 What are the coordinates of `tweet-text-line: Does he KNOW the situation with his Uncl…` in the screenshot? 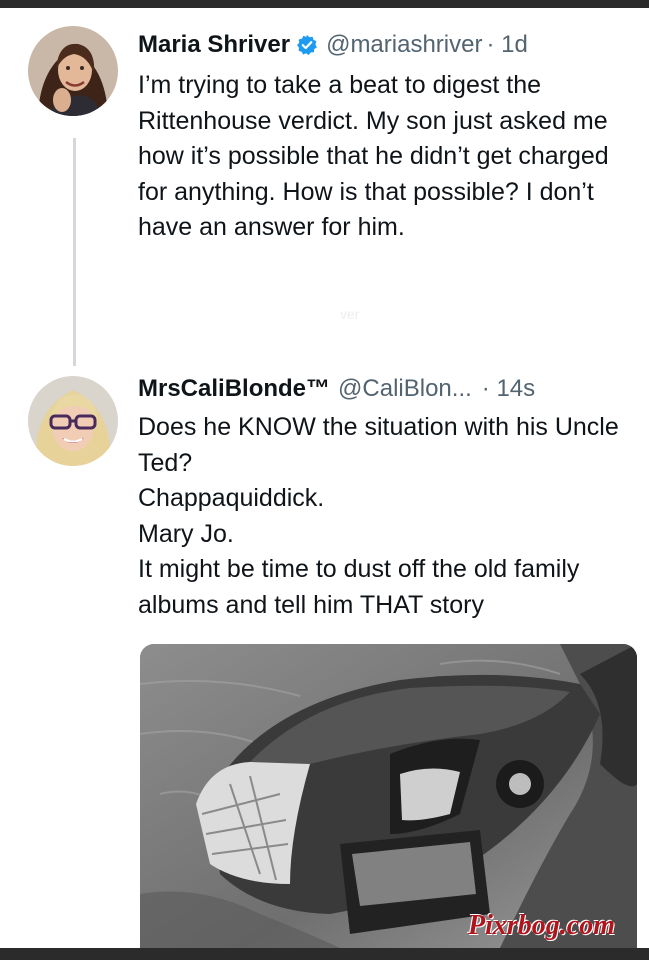 It's located at (378, 445).